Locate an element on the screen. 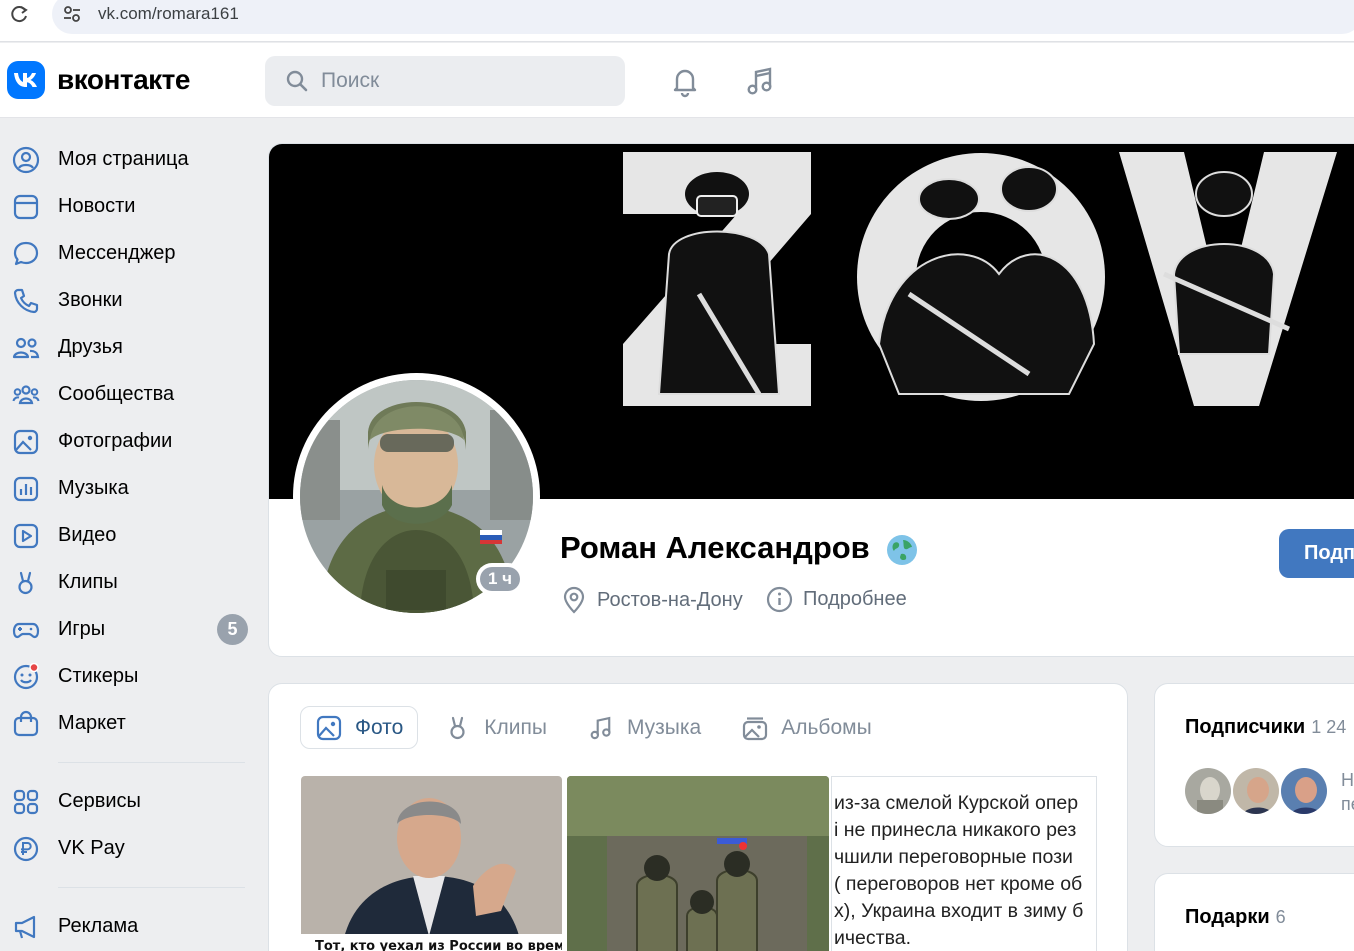 Image resolution: width=1354 pixels, height=951 pixels. profile-more-link: Подробнее is located at coordinates (836, 599).